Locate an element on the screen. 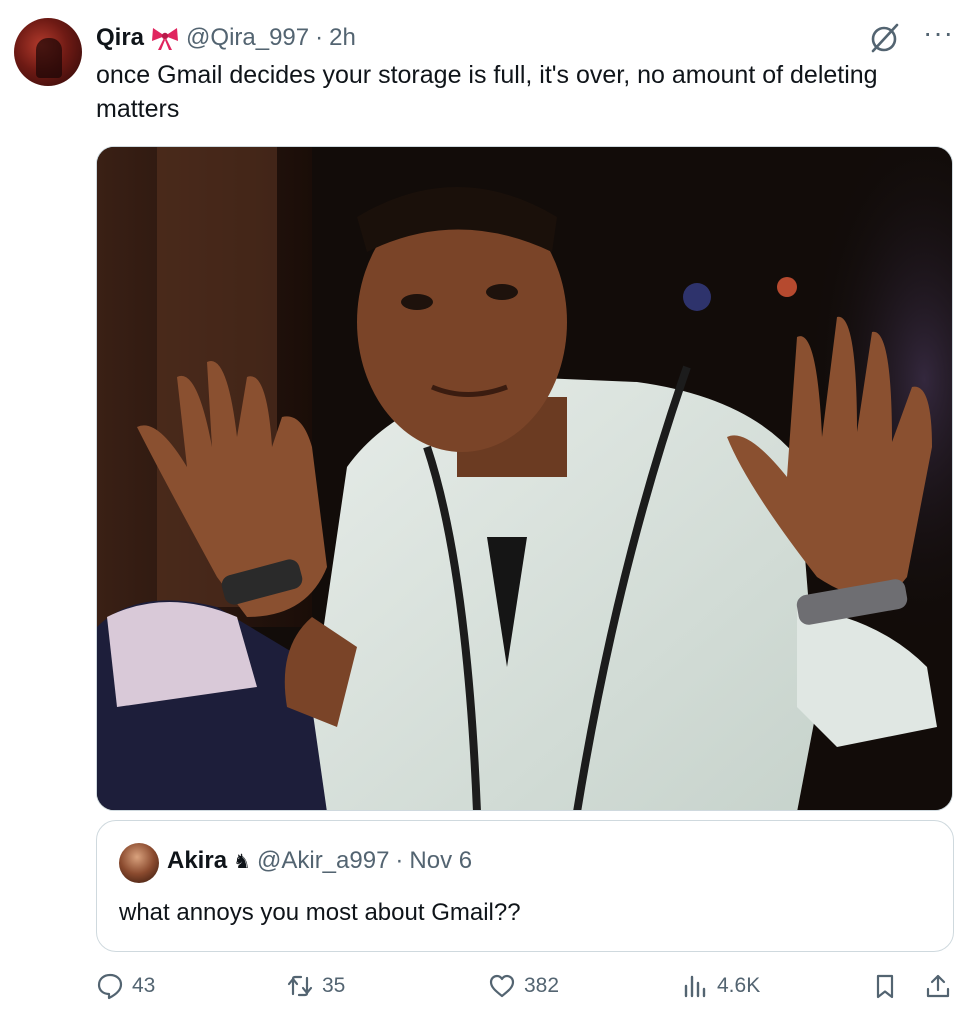  bookmark-button is located at coordinates (885, 986).